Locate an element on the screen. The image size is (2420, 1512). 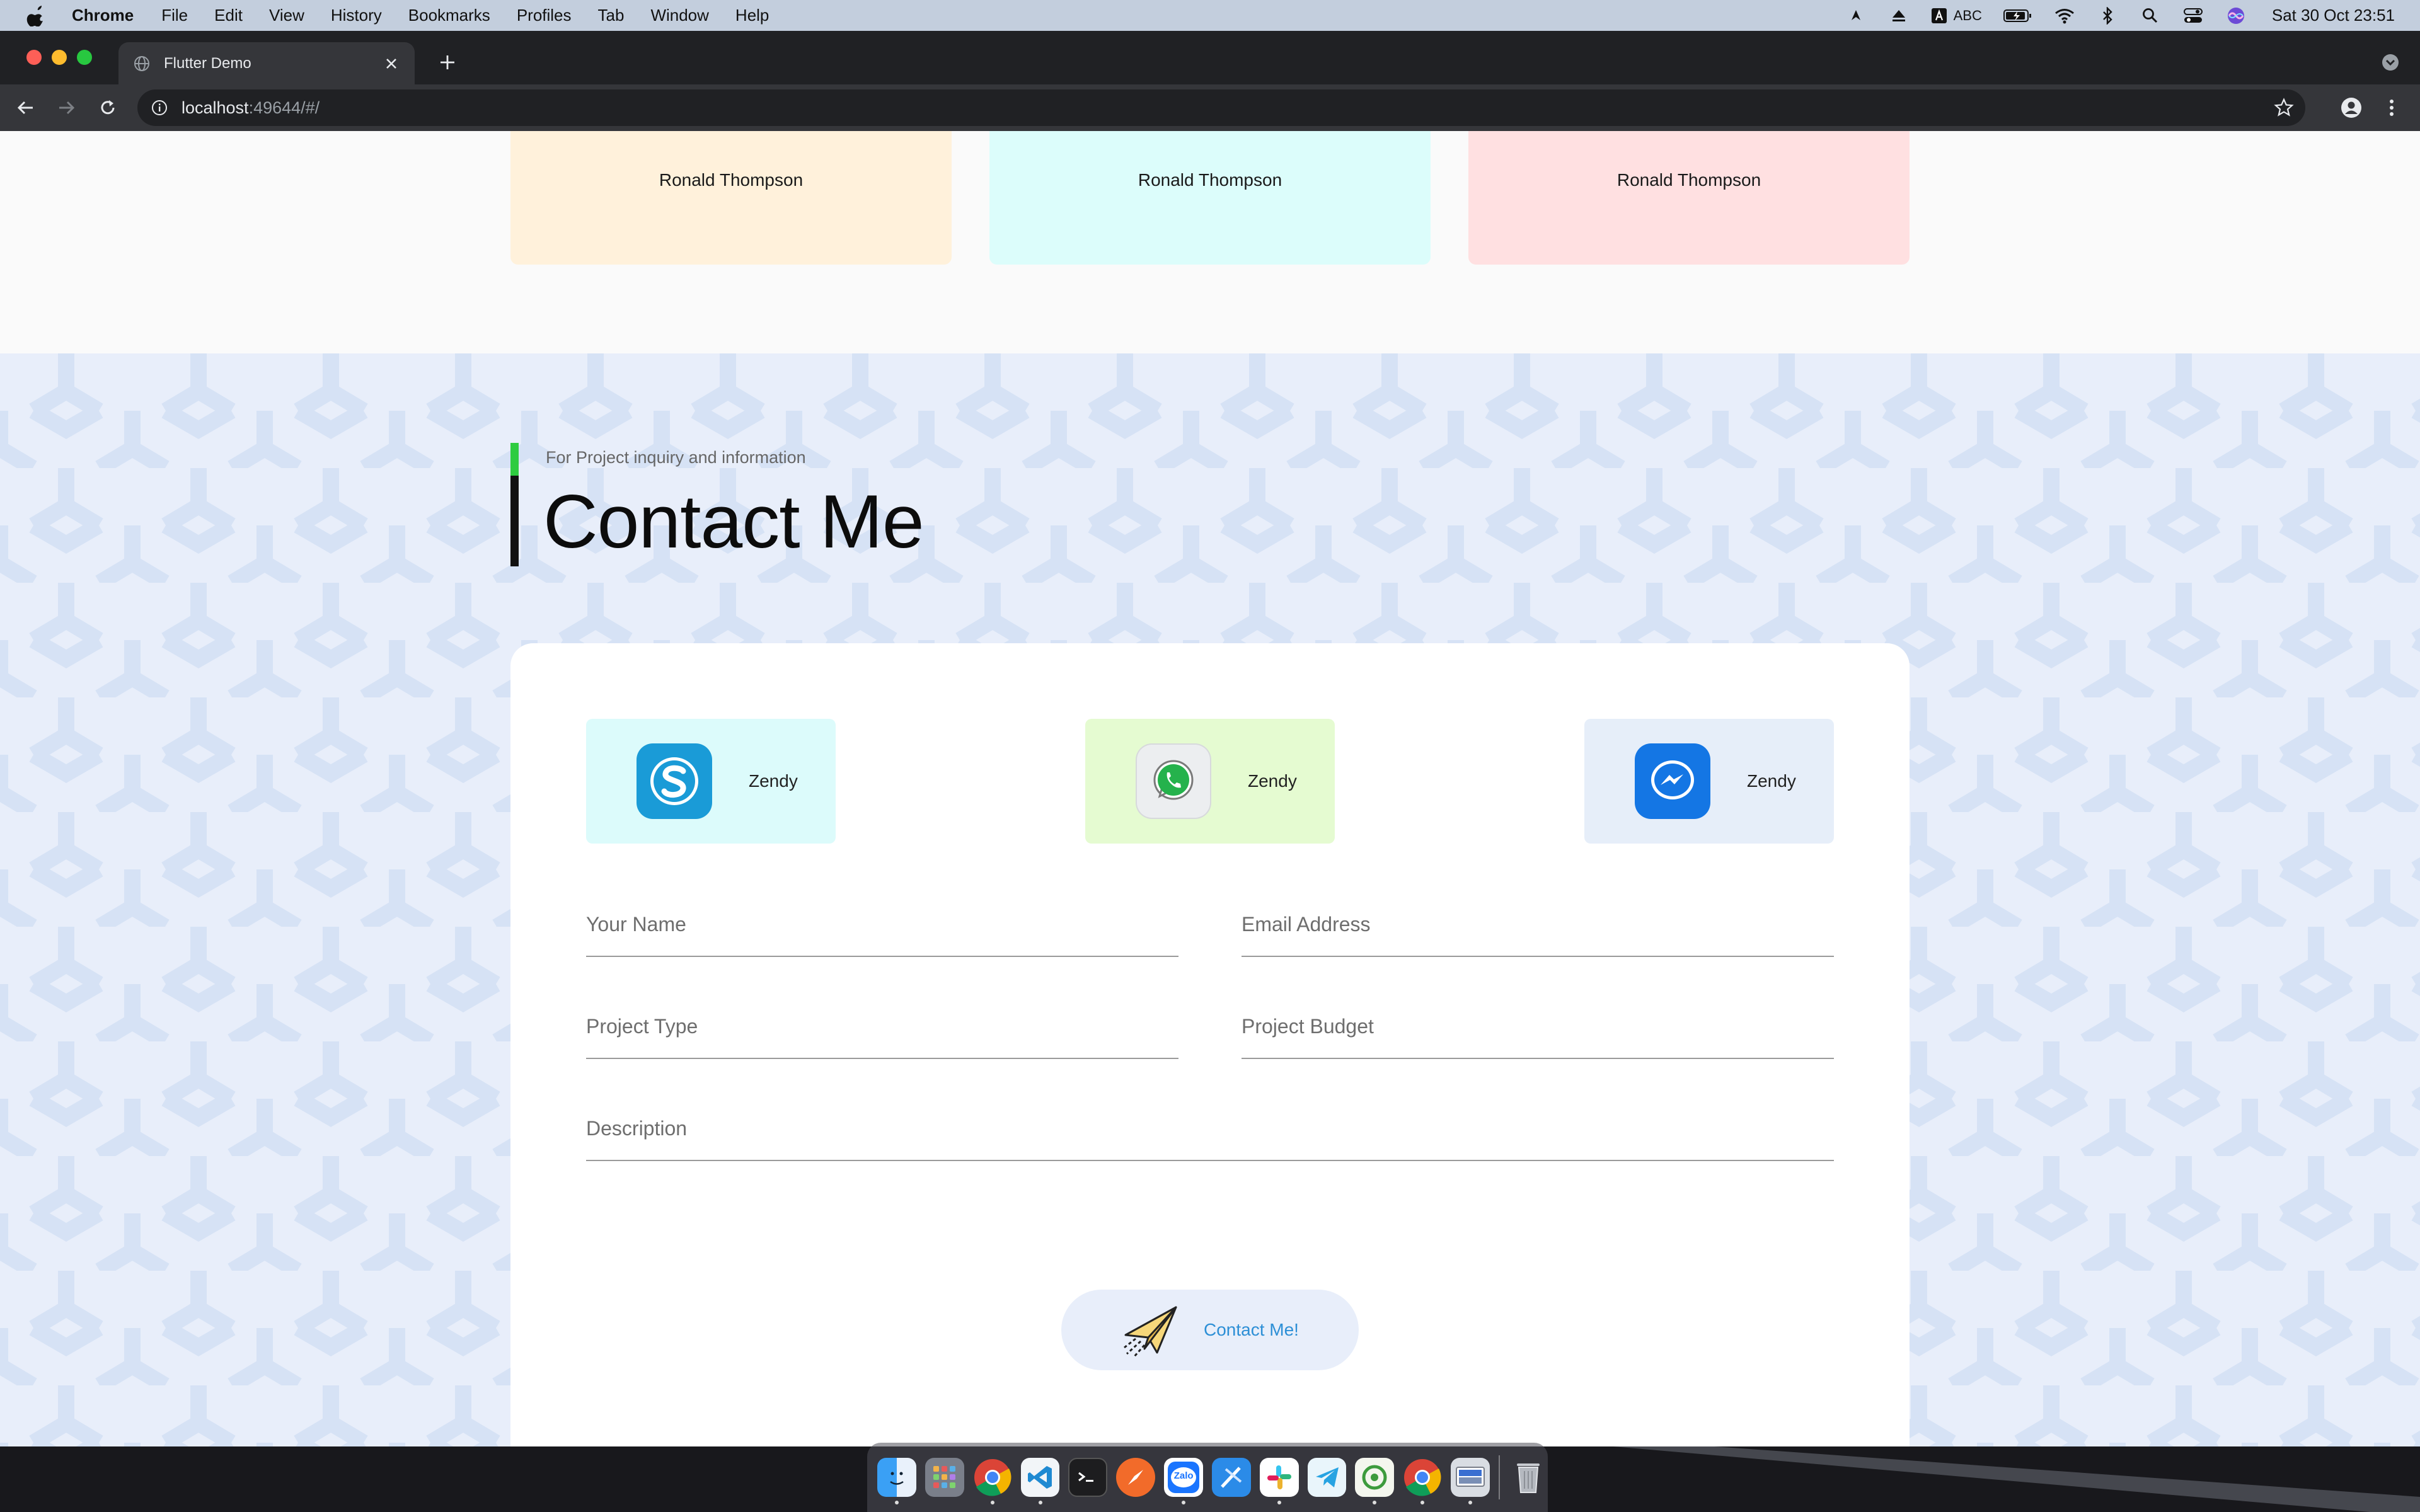
menu-edit: Edit is located at coordinates (229, 15).